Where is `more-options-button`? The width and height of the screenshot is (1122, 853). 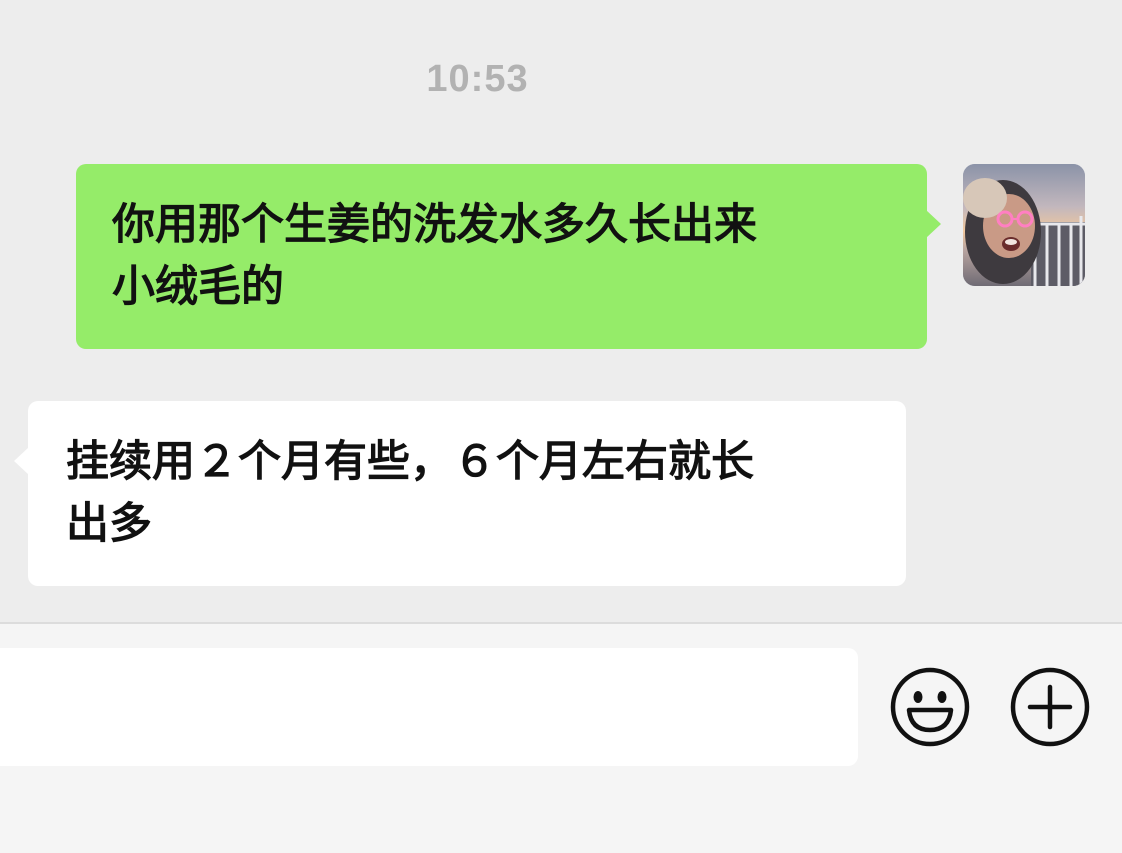
more-options-button is located at coordinates (1050, 707).